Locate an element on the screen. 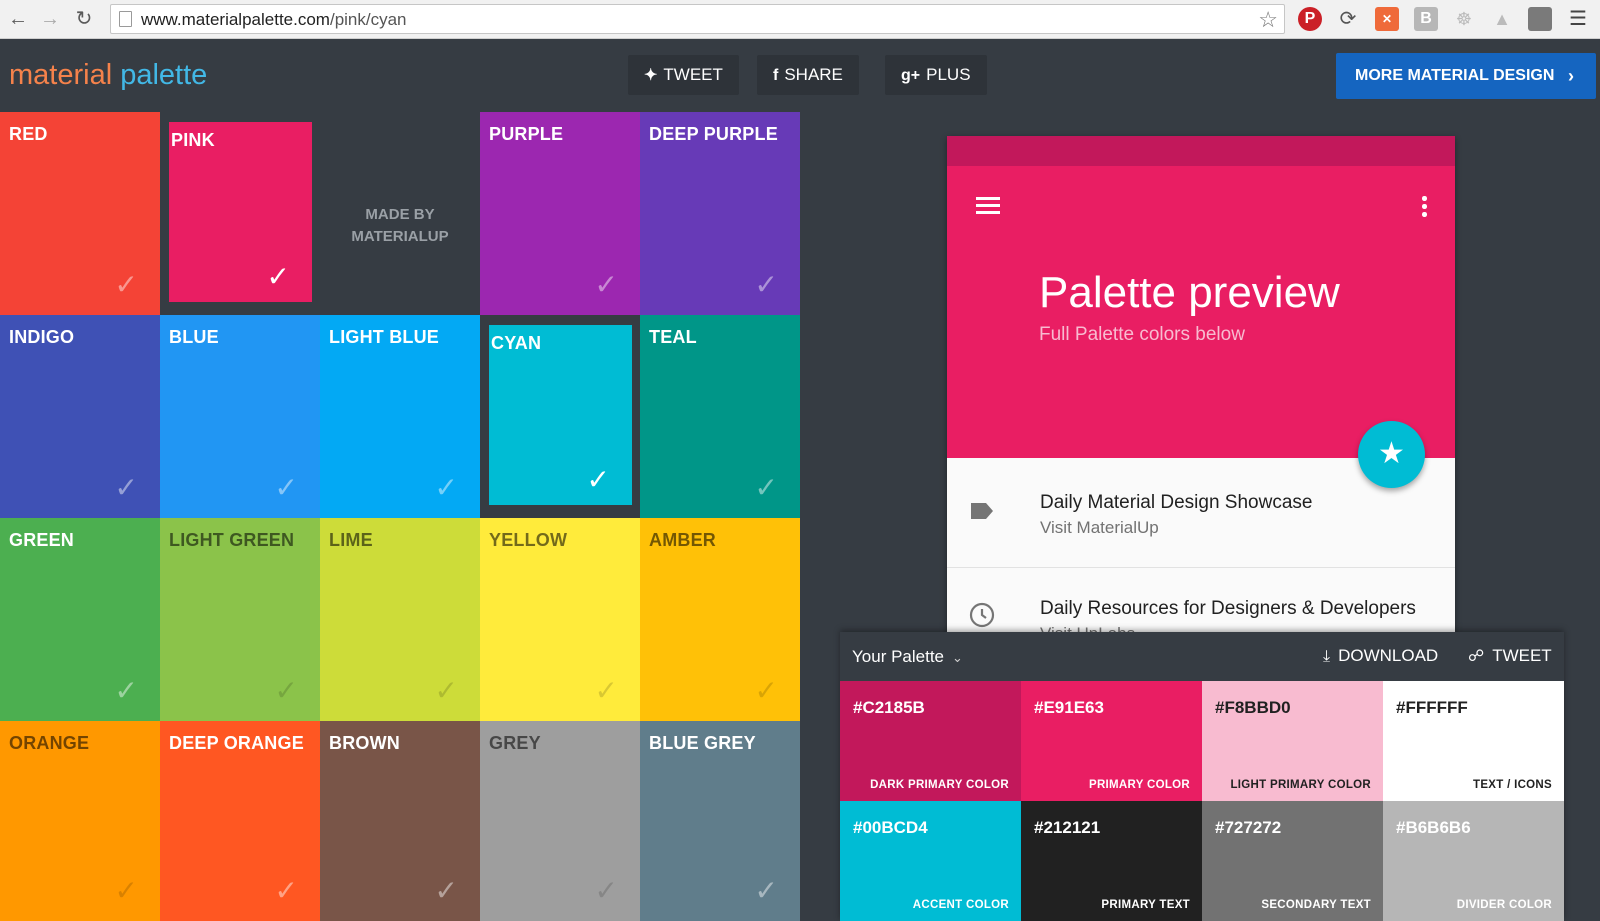 This screenshot has height=921, width=1600. color-tile-cyan: CYAN ✓ is located at coordinates (560, 416).